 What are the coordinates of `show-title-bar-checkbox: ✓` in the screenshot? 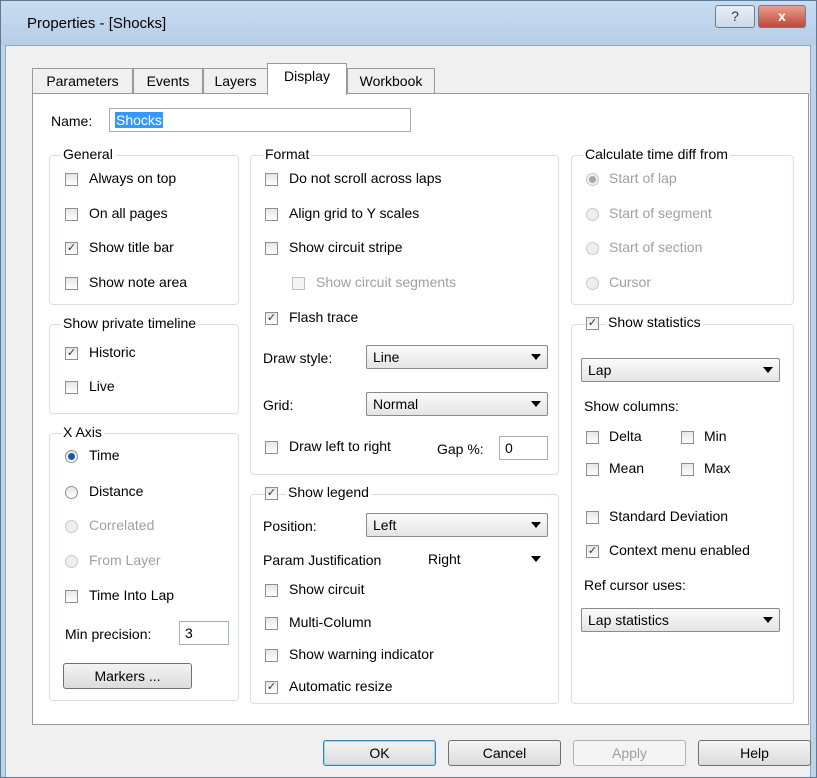 It's located at (71, 248).